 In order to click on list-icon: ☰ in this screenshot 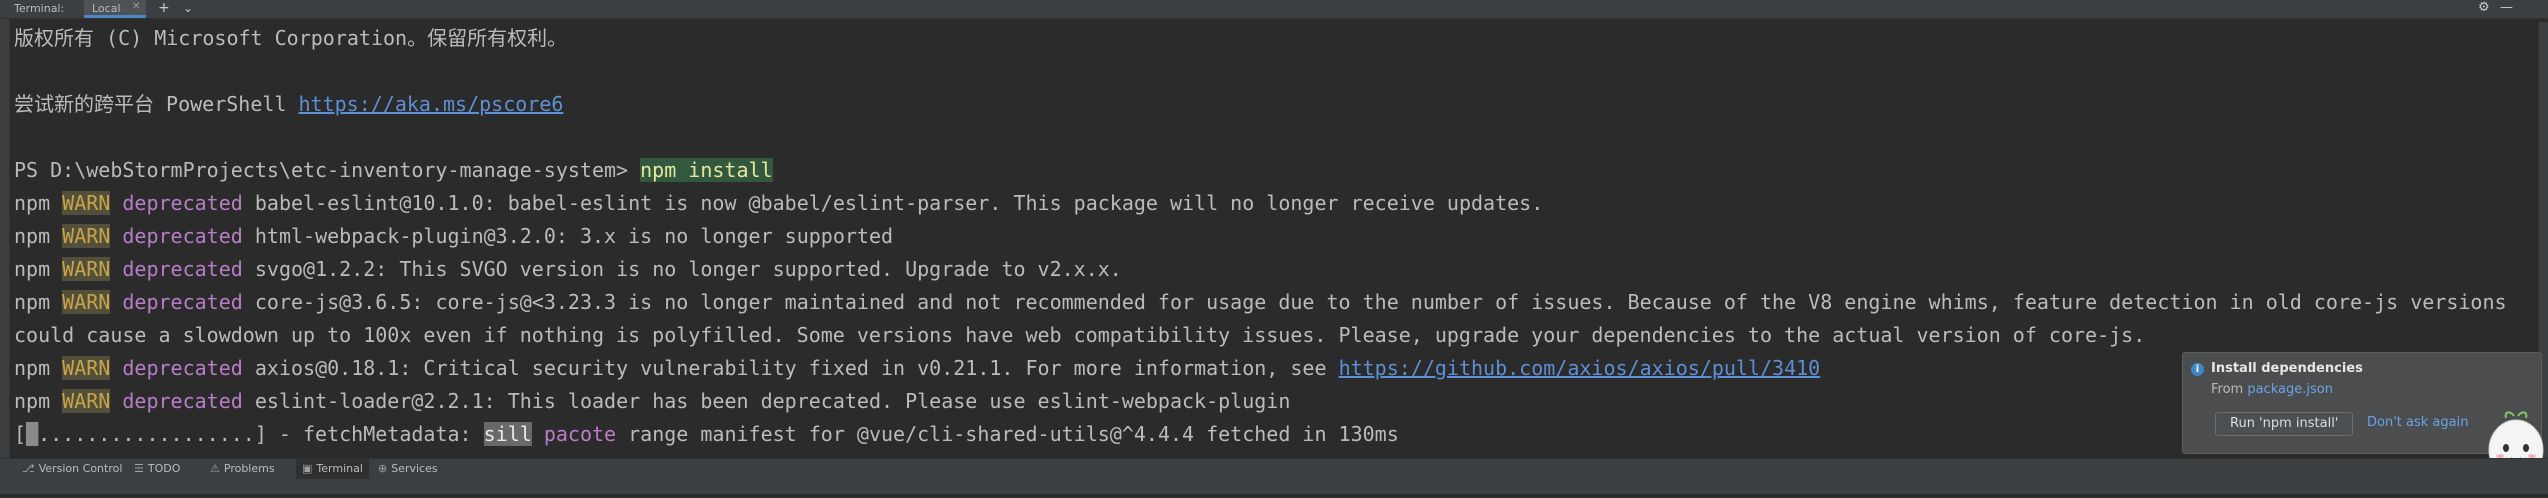, I will do `click(139, 468)`.